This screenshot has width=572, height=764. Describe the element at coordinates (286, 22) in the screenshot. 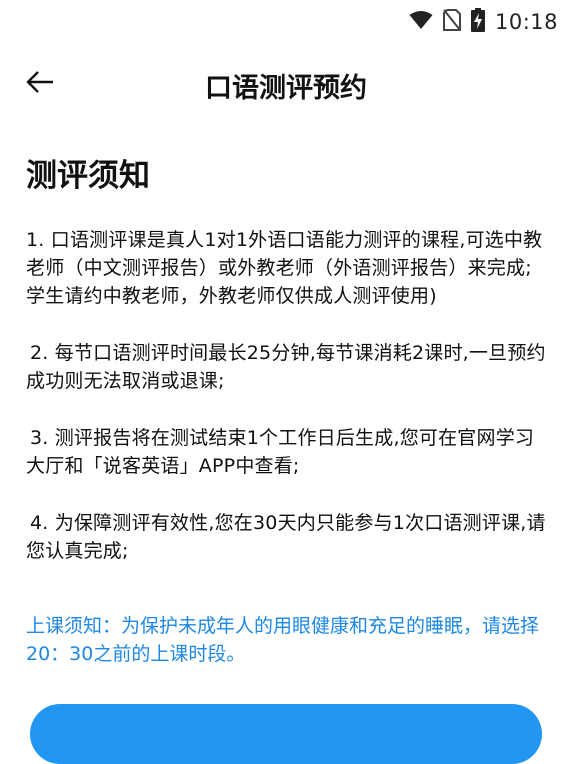

I see `status-bar: 10:18` at that location.